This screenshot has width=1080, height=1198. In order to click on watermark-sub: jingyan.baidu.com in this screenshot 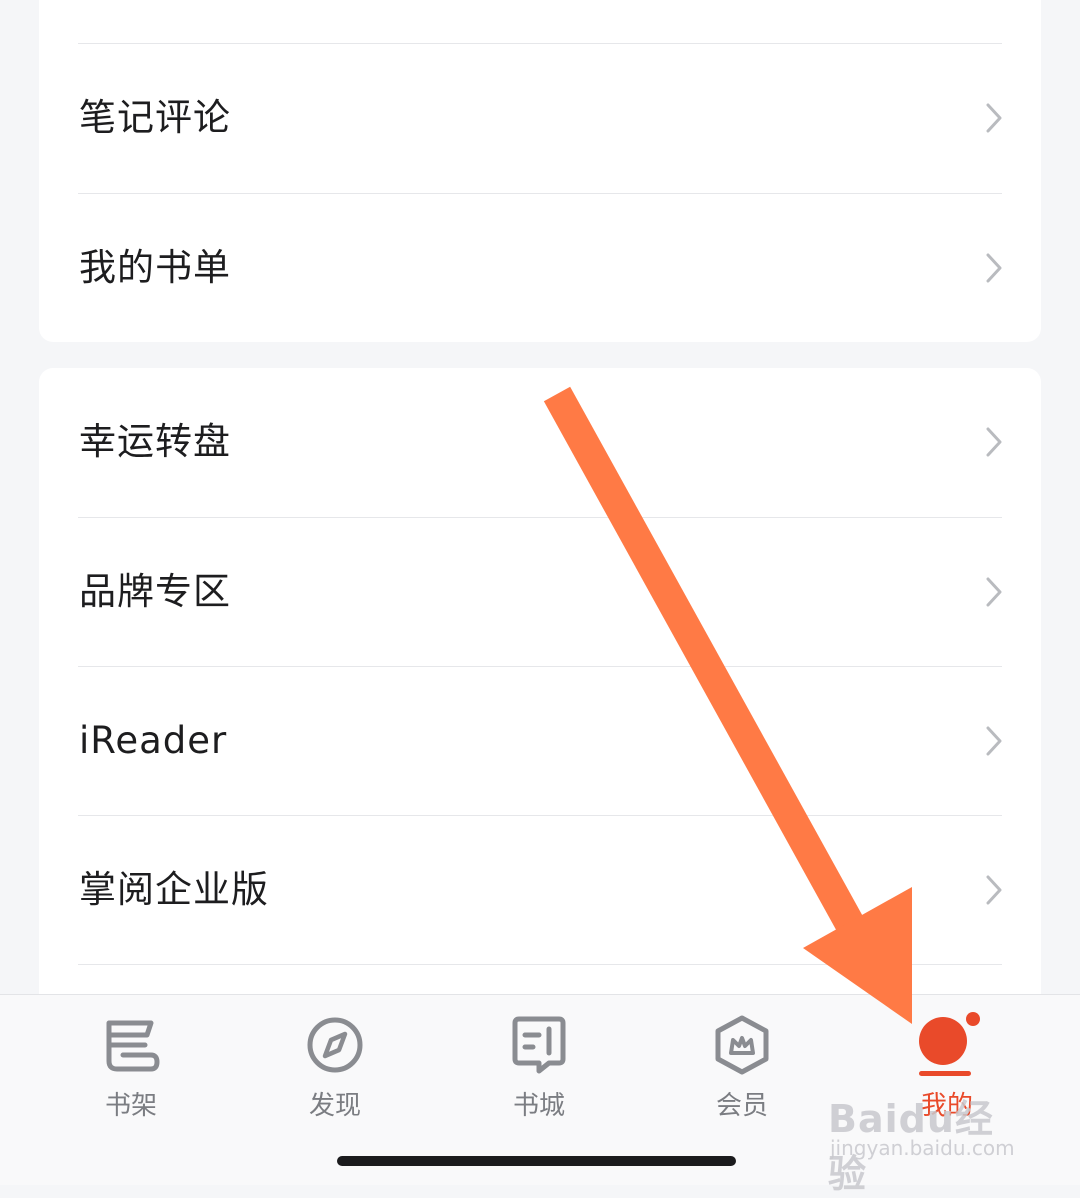, I will do `click(922, 1148)`.